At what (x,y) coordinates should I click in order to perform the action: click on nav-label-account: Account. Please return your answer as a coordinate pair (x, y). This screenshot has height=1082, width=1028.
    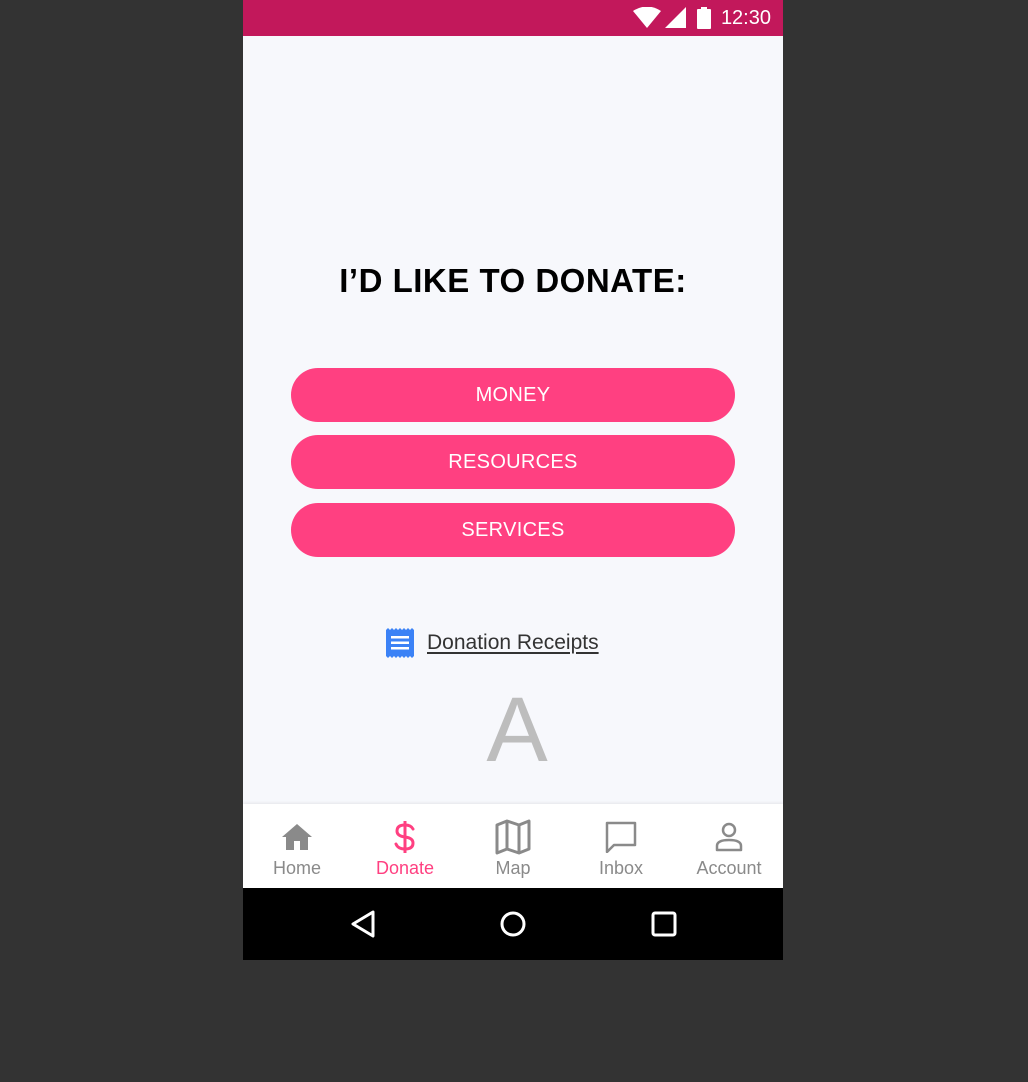
    Looking at the image, I should click on (729, 868).